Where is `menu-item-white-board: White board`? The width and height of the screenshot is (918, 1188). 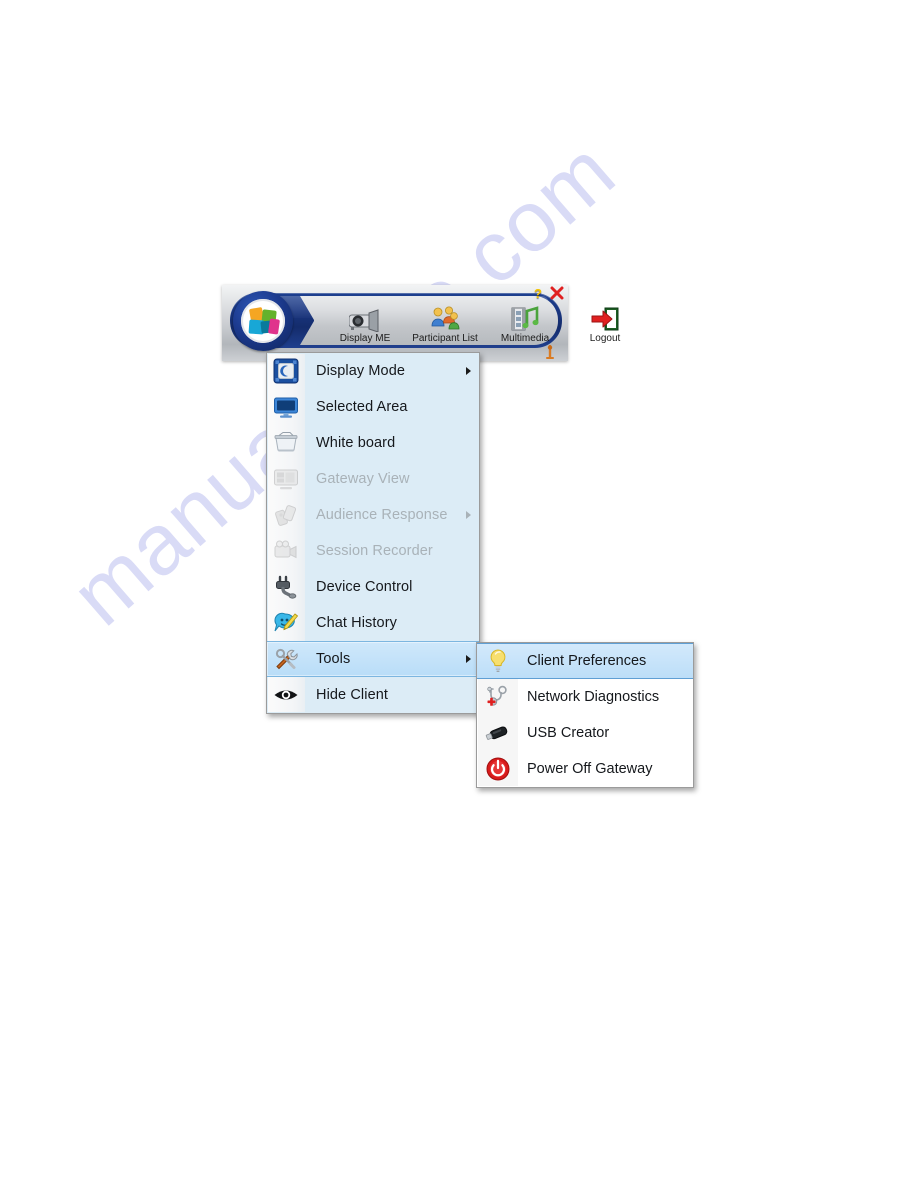
menu-item-white-board: White board is located at coordinates (373, 443).